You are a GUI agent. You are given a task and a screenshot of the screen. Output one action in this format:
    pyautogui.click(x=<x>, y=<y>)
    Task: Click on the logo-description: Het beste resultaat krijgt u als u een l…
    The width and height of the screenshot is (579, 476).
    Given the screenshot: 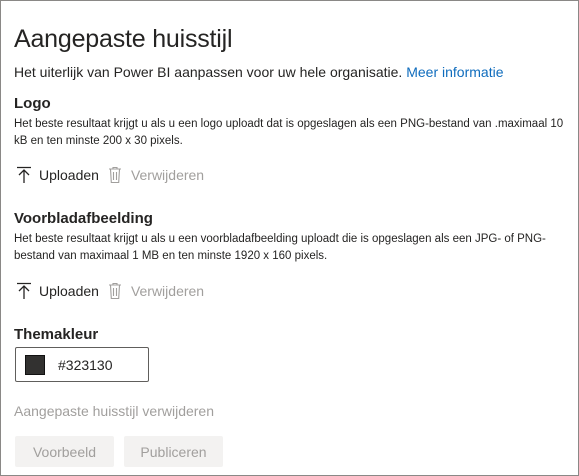 What is the action you would take?
    pyautogui.click(x=289, y=132)
    